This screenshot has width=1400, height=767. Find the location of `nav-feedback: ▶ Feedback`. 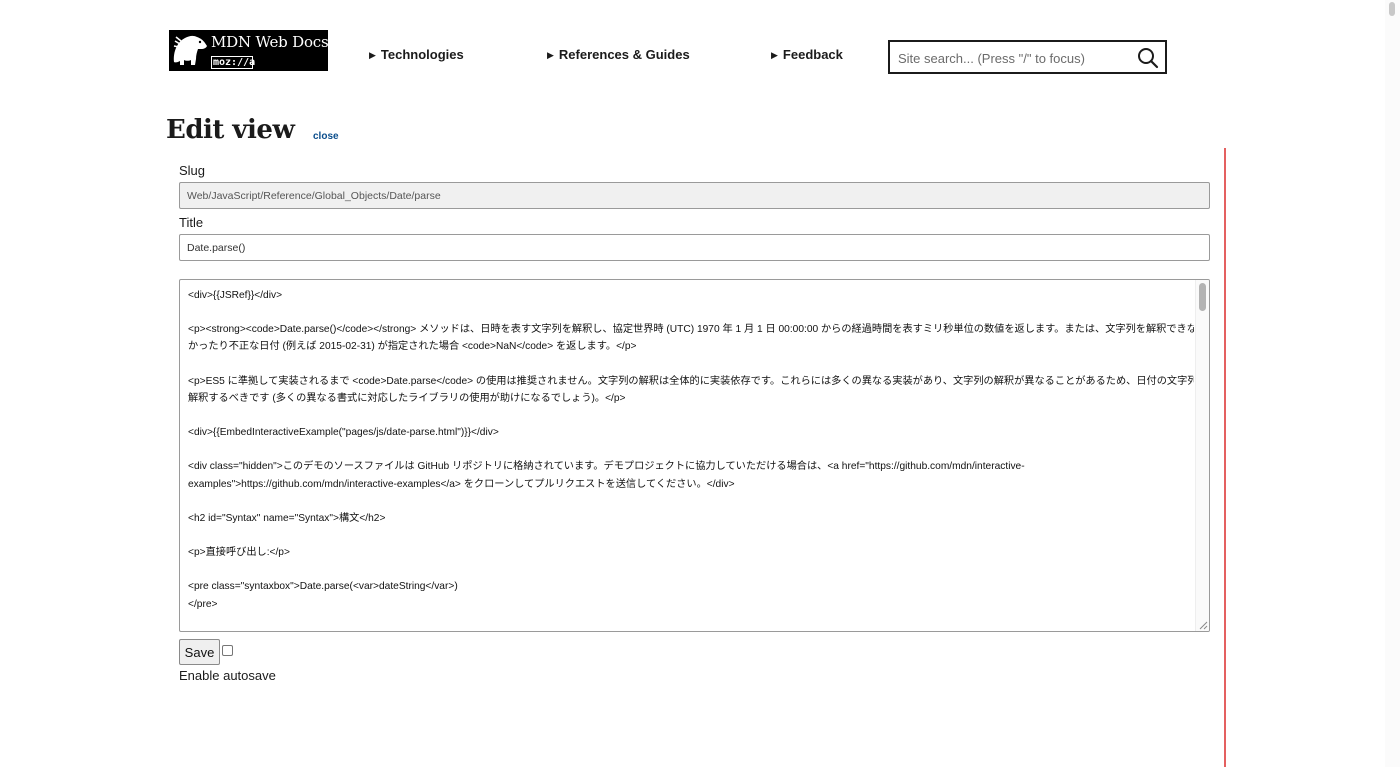

nav-feedback: ▶ Feedback is located at coordinates (807, 55).